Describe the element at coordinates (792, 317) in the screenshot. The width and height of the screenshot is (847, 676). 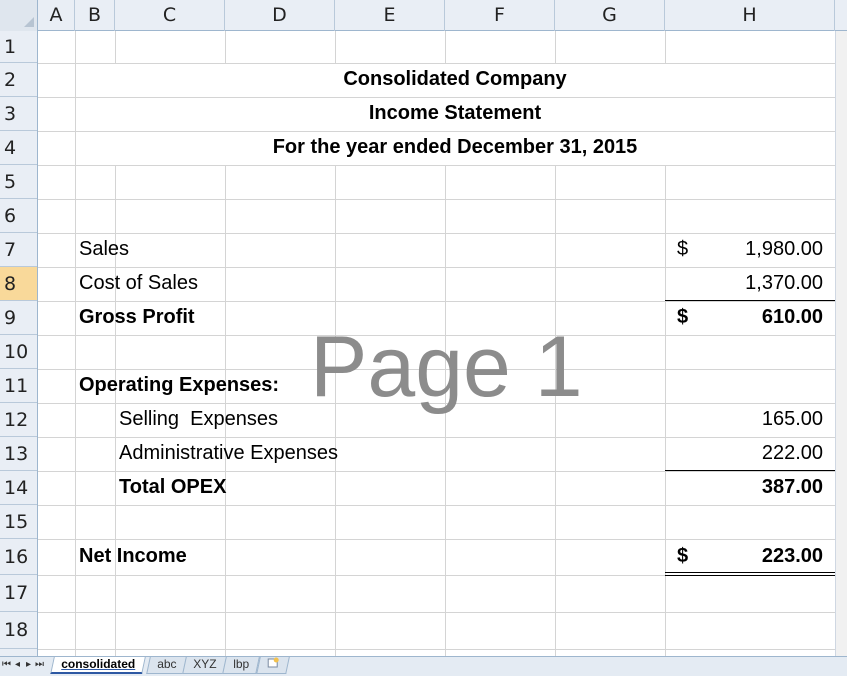
I see `gross-profit-value: 610.00` at that location.